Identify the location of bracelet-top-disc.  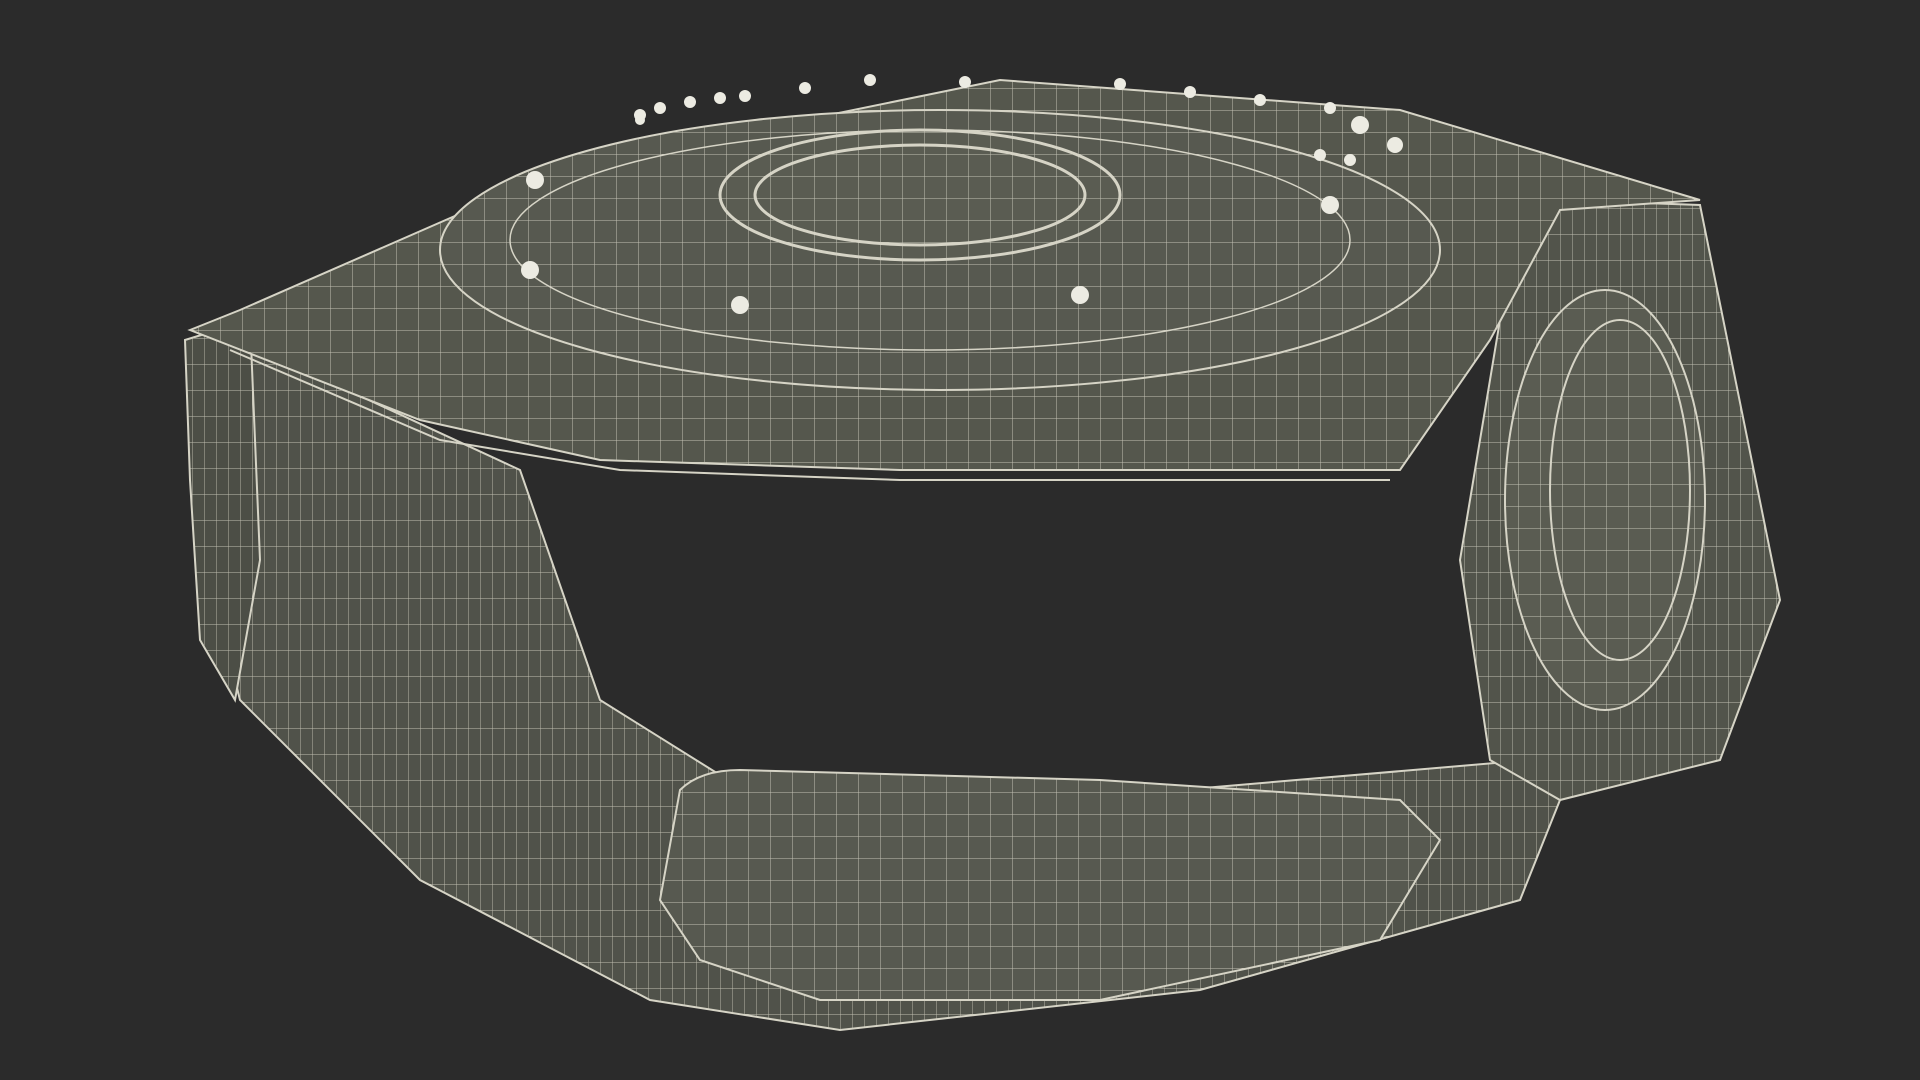
(940, 250).